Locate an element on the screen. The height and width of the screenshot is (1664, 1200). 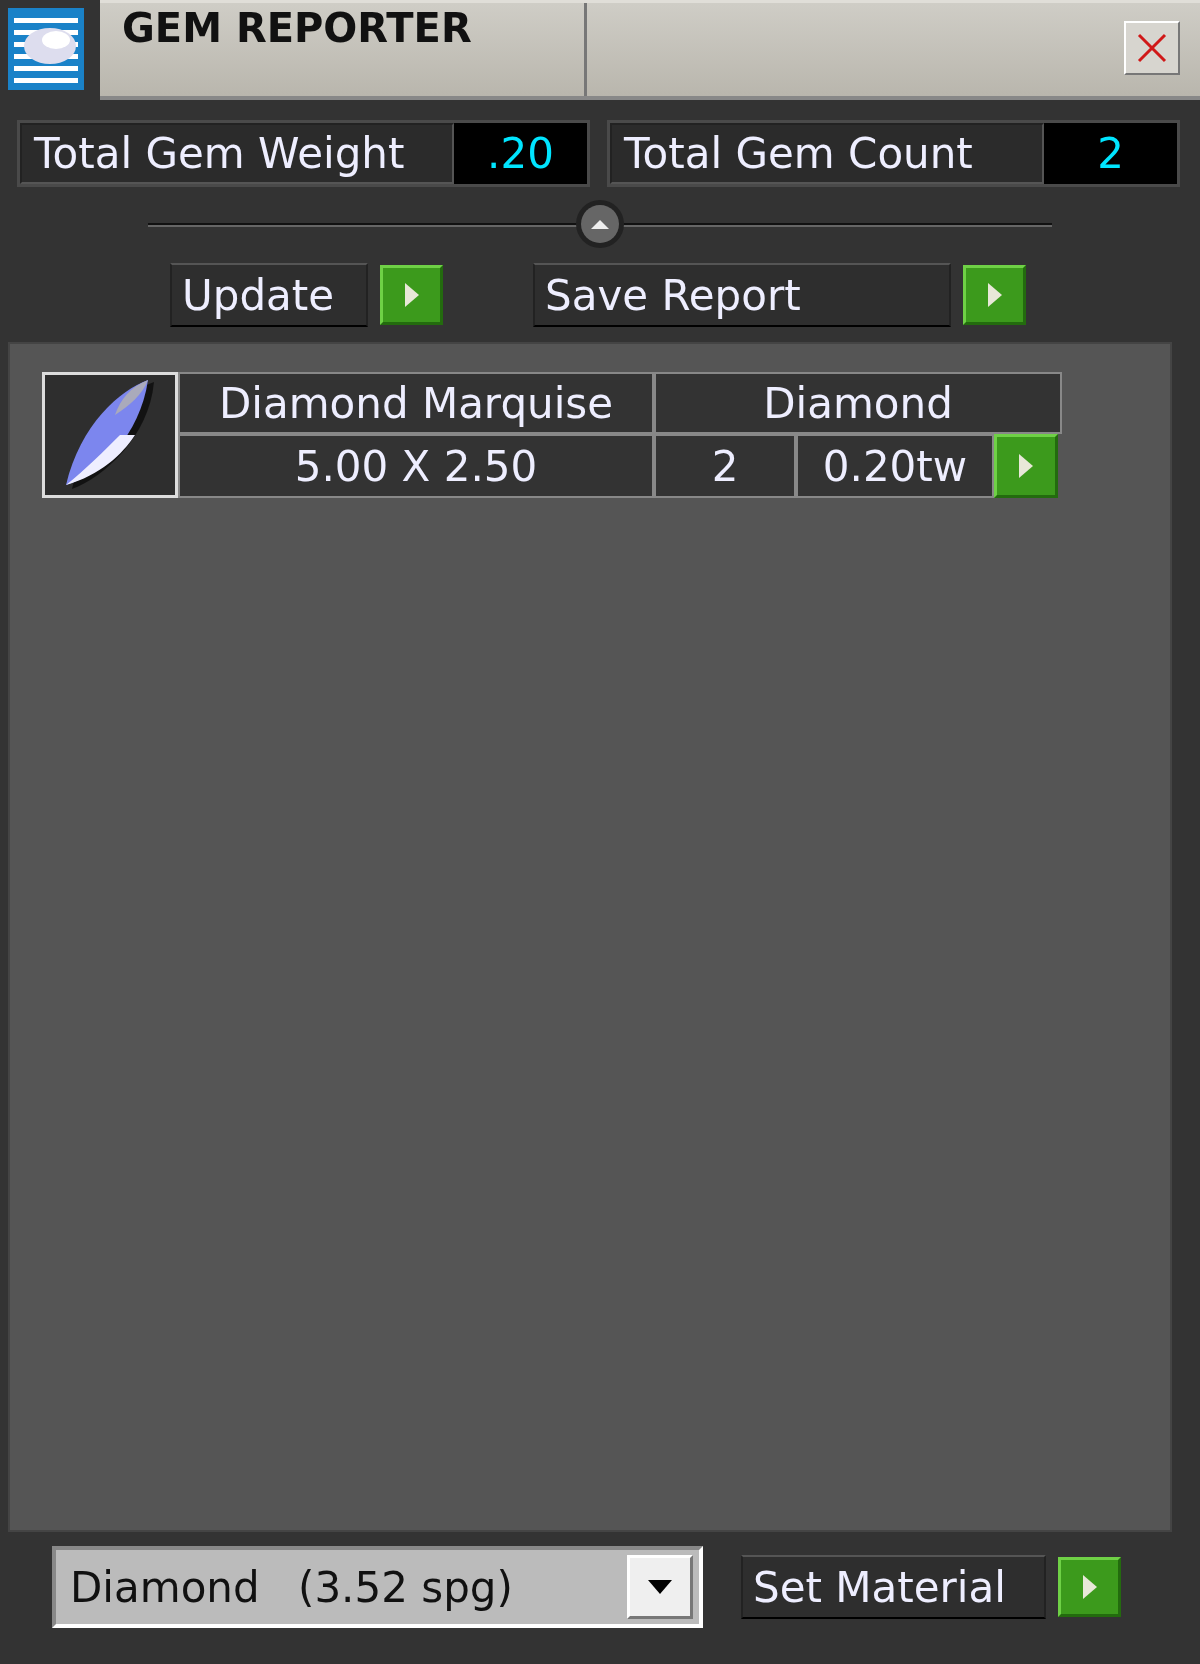
close-icon is located at coordinates (1152, 48).